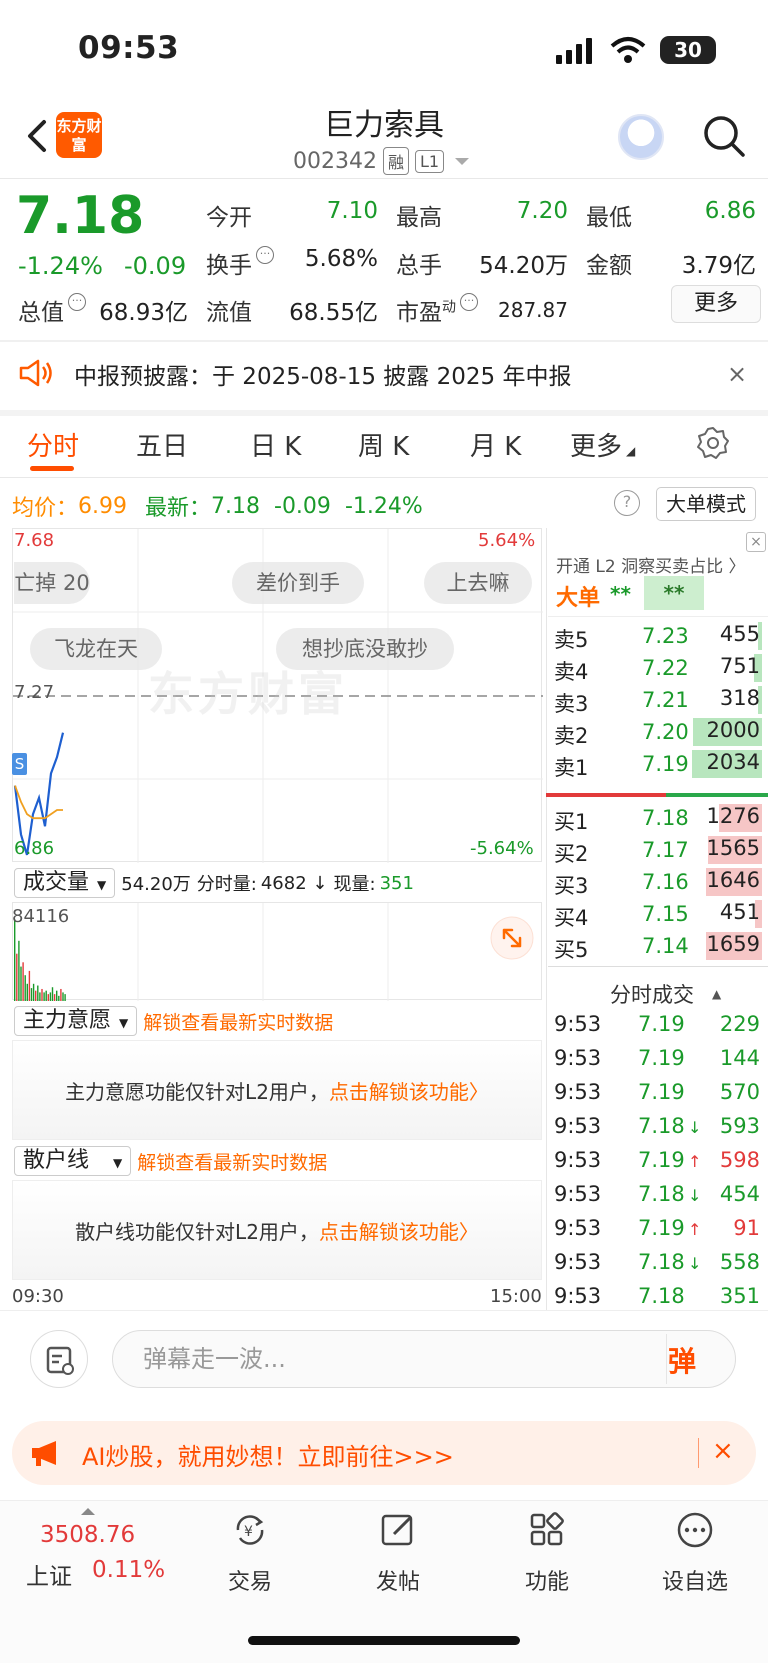  I want to click on volume-detail: 4682 ↓, so click(294, 883).